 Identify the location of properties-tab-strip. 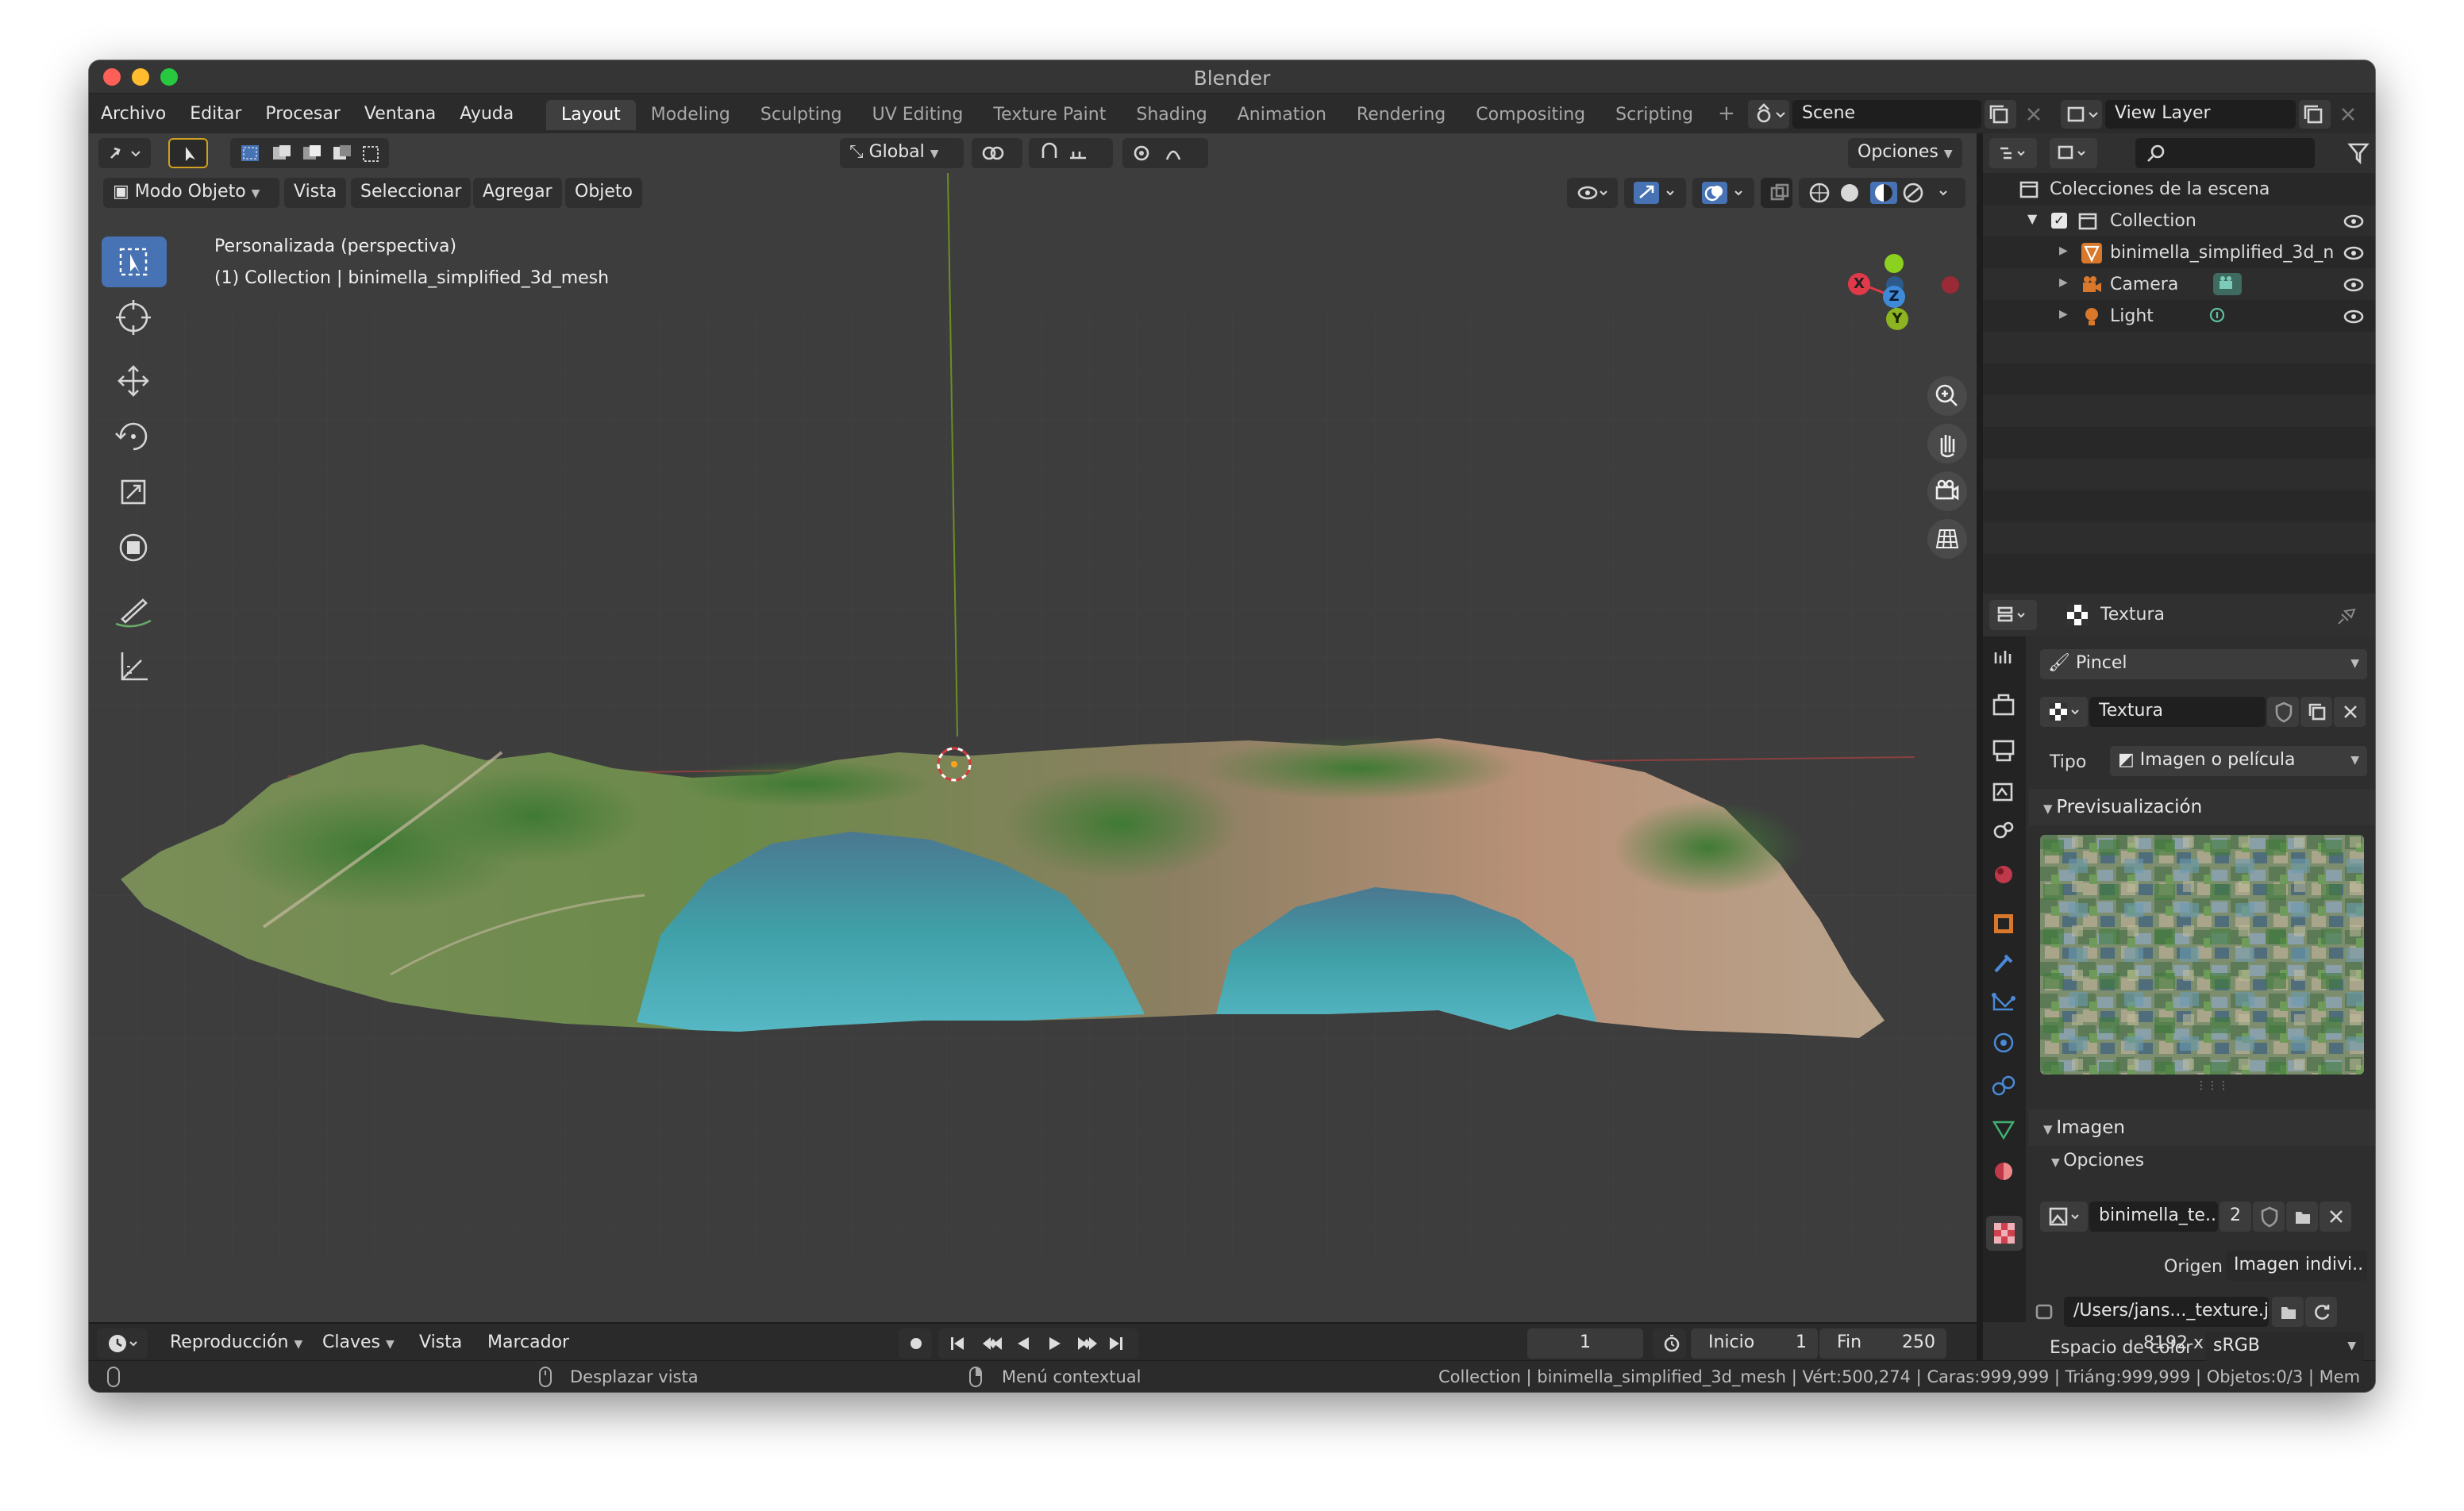
(2004, 904).